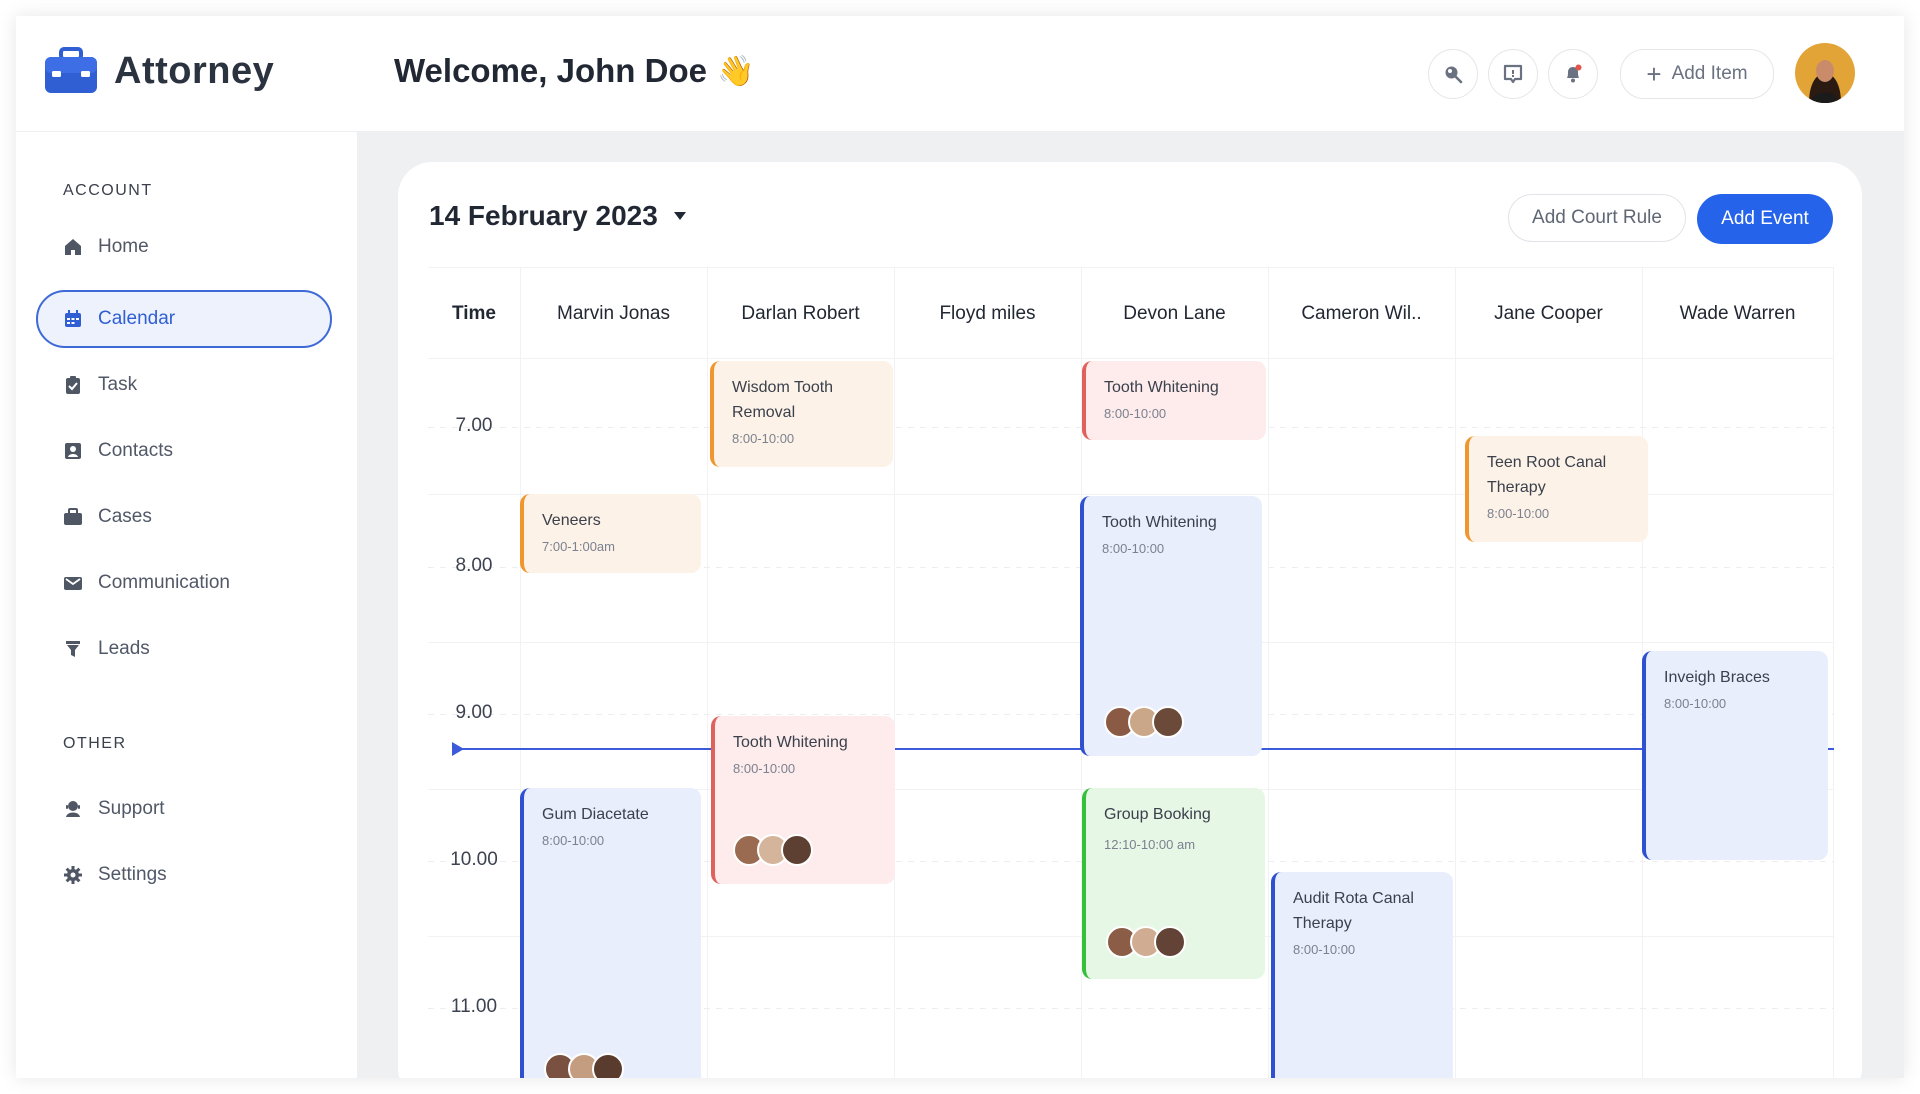  I want to click on sidebar-item-label: Support, so click(131, 808).